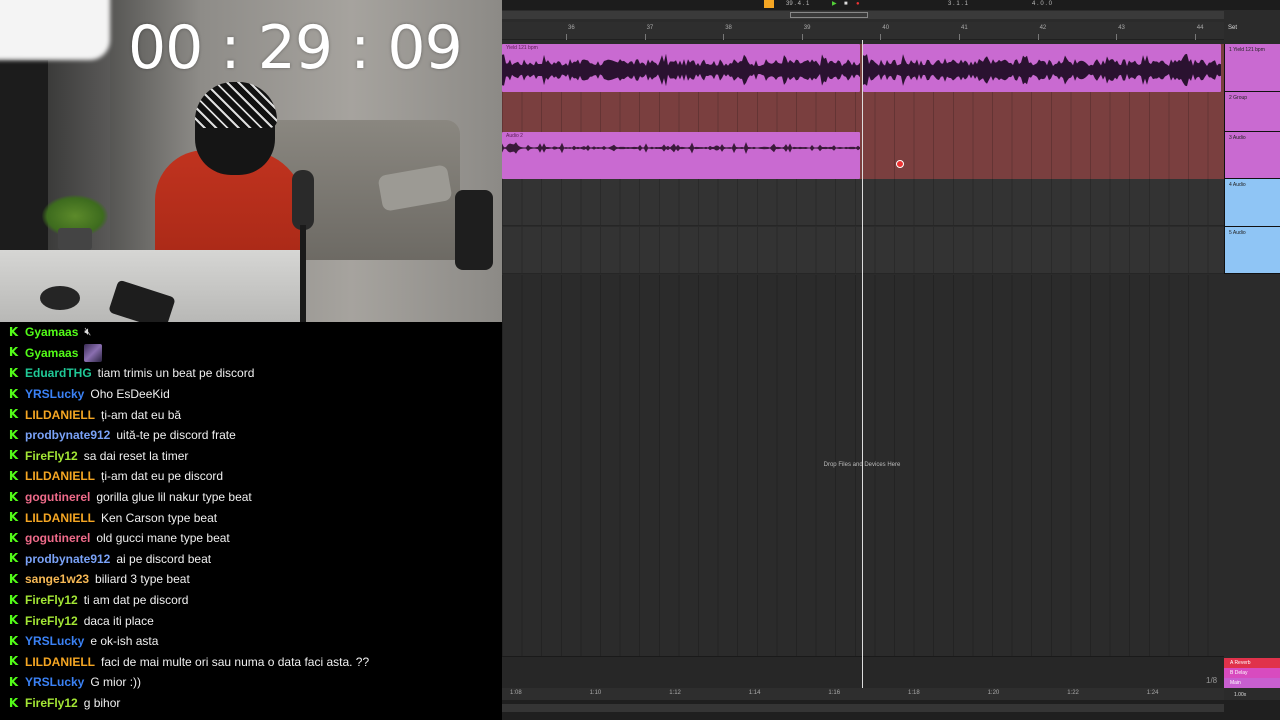 The height and width of the screenshot is (720, 1280). Describe the element at coordinates (1252, 663) in the screenshot. I see `return-track-a: A Reverb` at that location.